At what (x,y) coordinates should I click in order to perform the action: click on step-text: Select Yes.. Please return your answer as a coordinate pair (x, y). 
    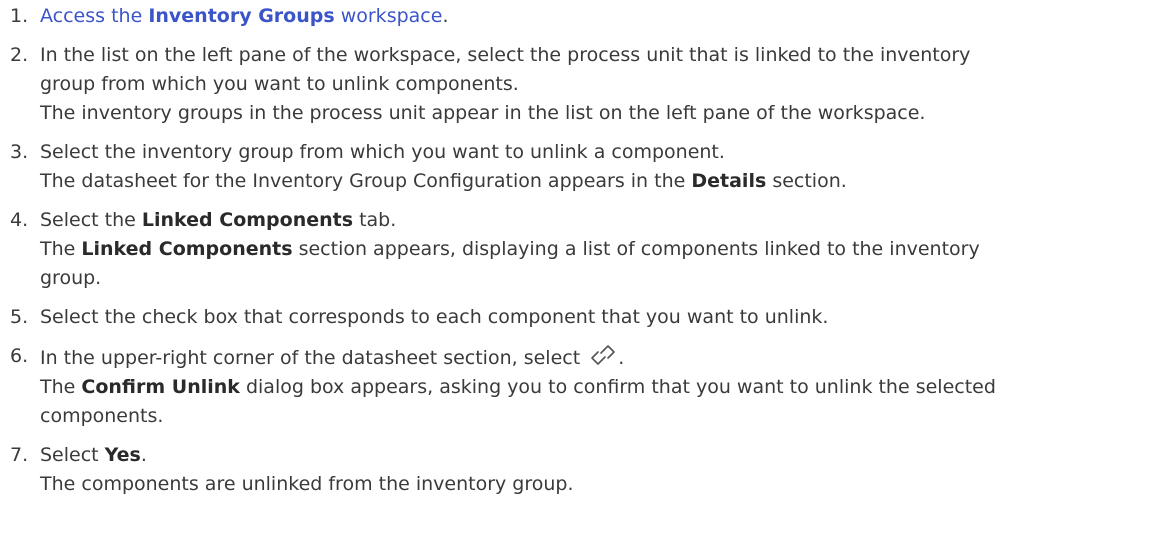
    Looking at the image, I should click on (93, 455).